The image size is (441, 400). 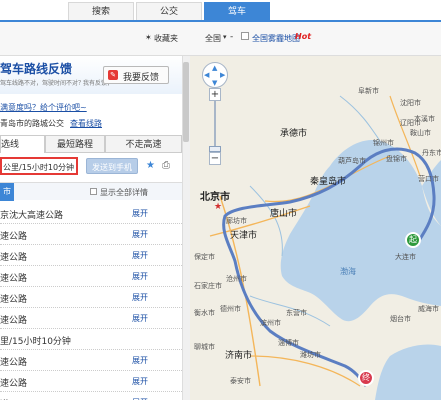 What do you see at coordinates (239, 356) in the screenshot?
I see `city-jinan: 济南市` at bounding box center [239, 356].